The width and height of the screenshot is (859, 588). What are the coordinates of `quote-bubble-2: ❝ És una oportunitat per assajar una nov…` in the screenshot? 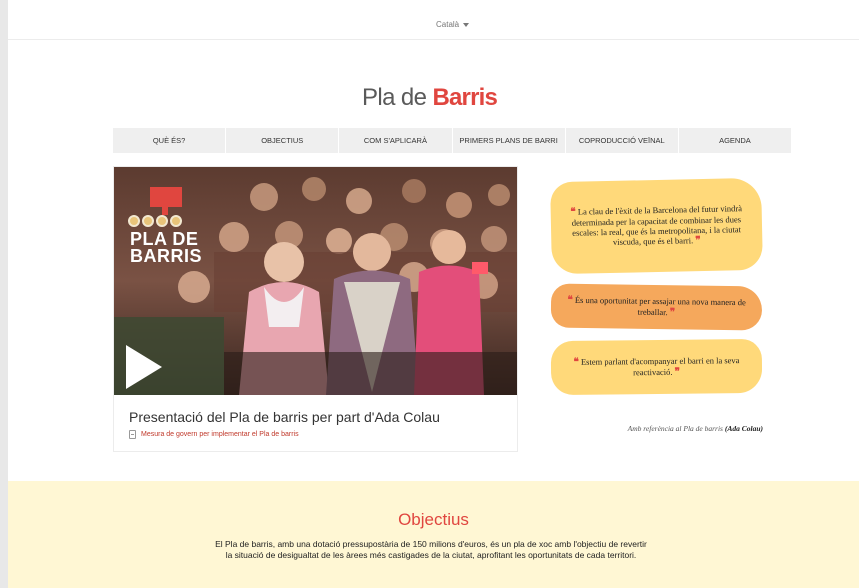 It's located at (656, 307).